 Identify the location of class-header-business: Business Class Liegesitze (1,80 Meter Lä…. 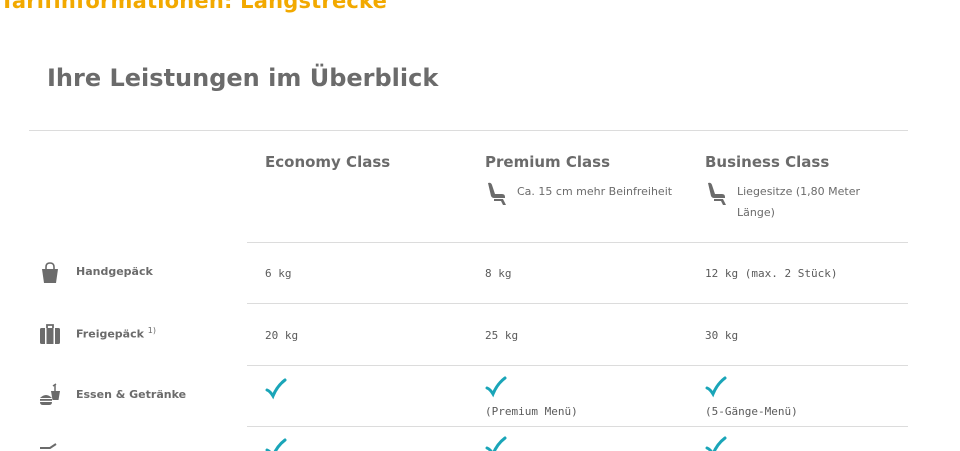
(796, 188).